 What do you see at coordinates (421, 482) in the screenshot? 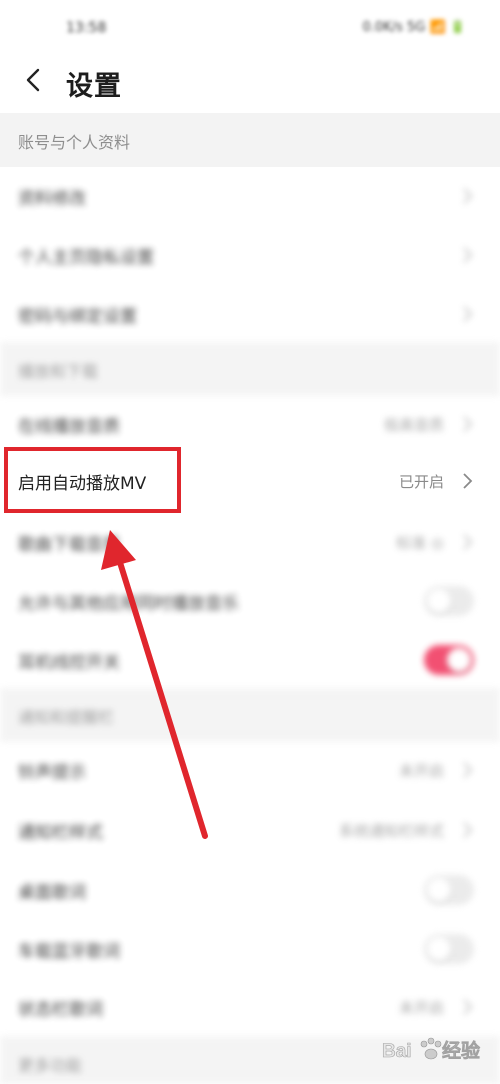
I see `row-value: 已开启` at bounding box center [421, 482].